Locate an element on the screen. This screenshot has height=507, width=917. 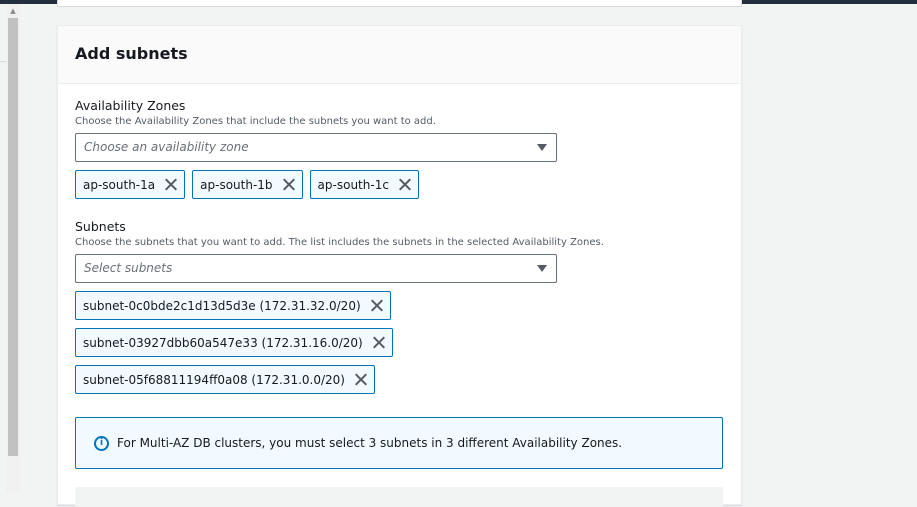
left-divider is located at coordinates (3, 61).